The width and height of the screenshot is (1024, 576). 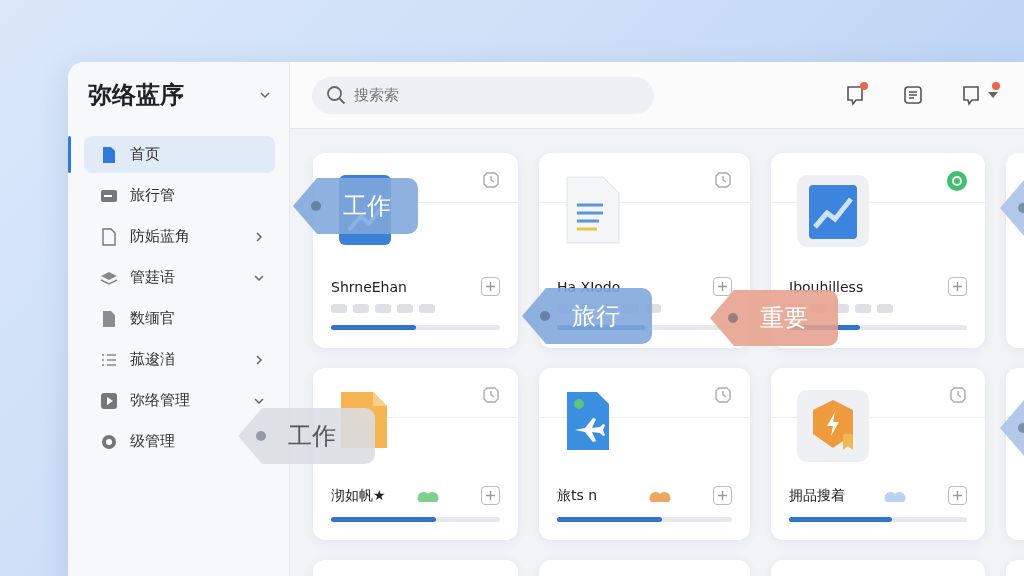 I want to click on app-title: 弥络蓝序, so click(x=136, y=95).